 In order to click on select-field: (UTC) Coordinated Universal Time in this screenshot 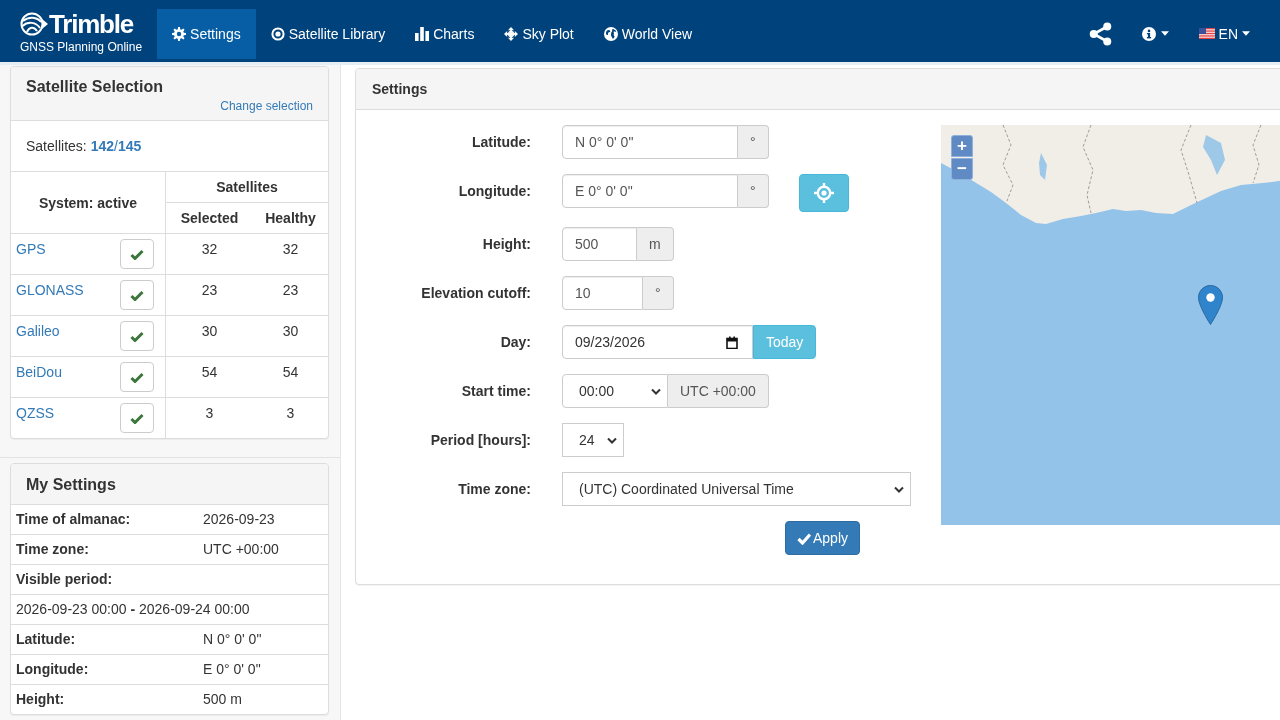, I will do `click(736, 489)`.